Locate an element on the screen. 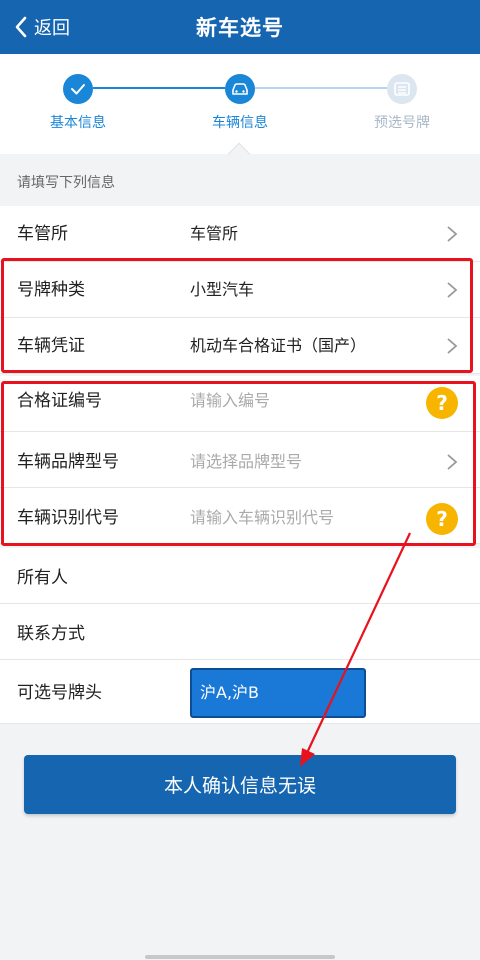 This screenshot has width=480, height=960. back-button: 返回 is located at coordinates (42, 27).